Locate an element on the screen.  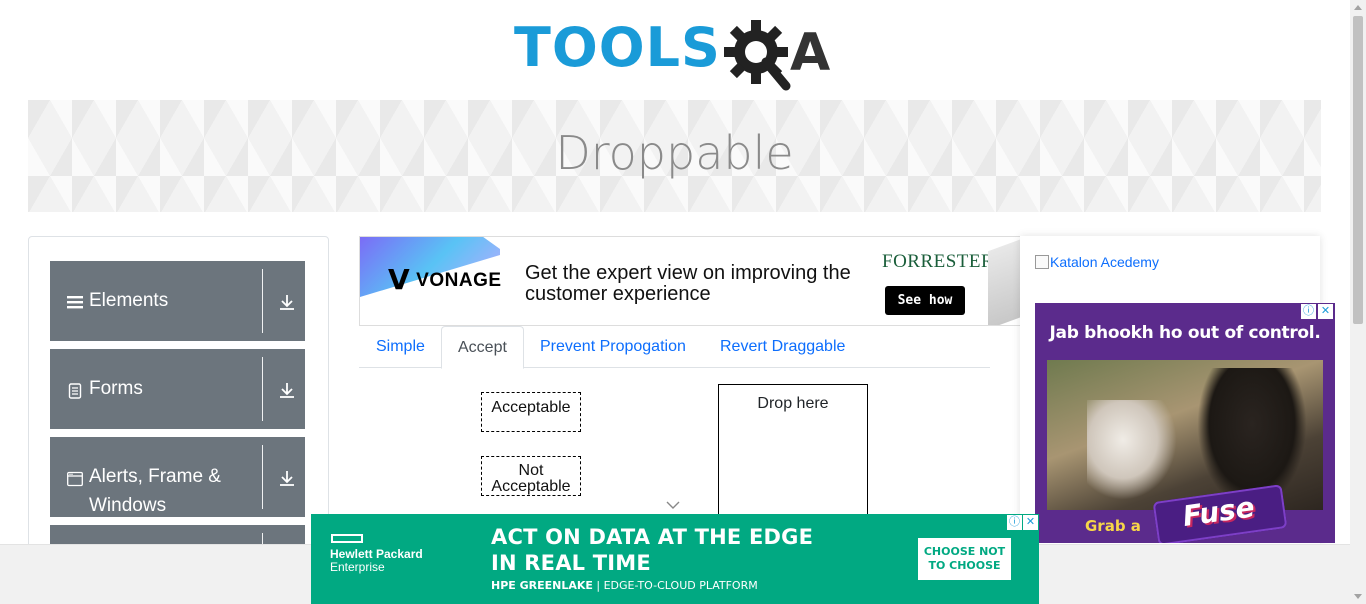
sidebar-group-alerts: Alerts, Frame & Windows is located at coordinates (177, 477).